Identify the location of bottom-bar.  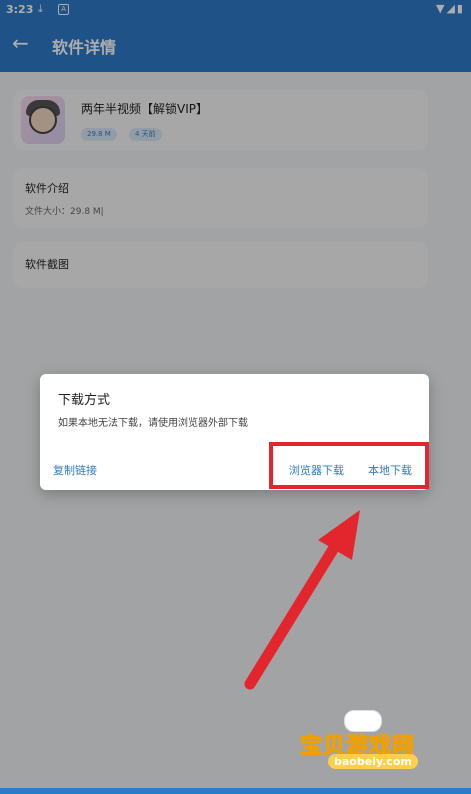
(235, 791).